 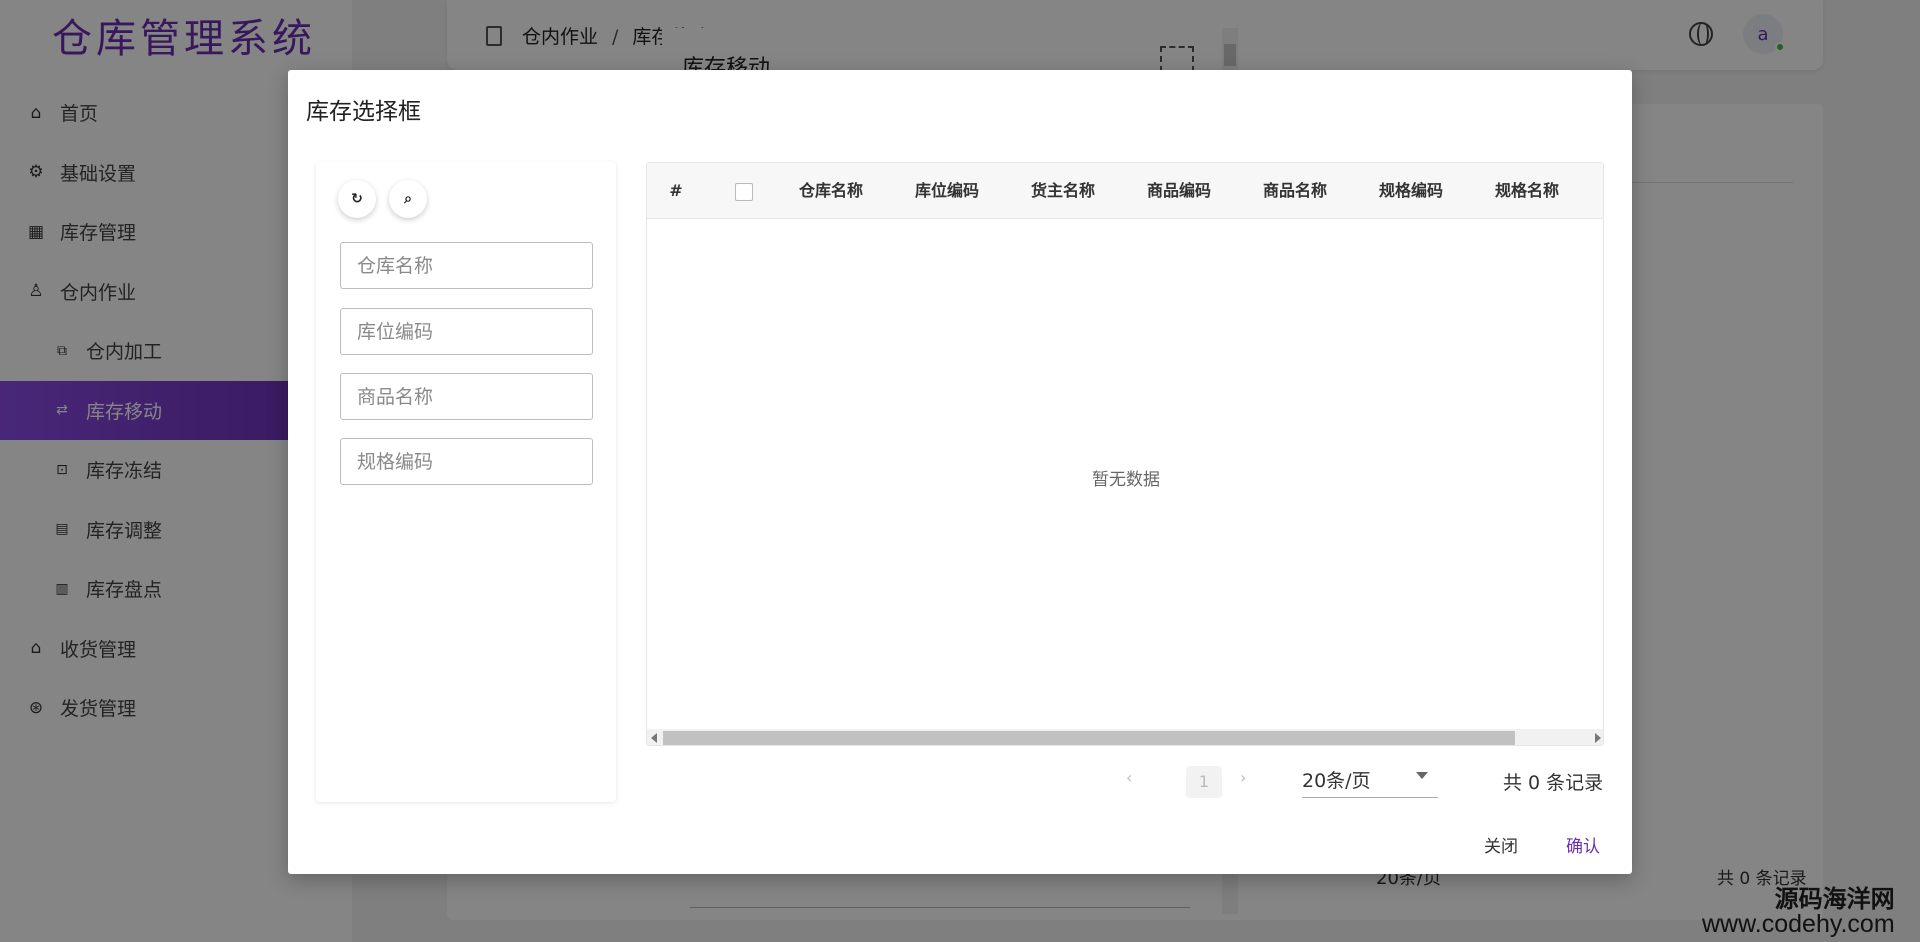 I want to click on warehouse-name-input, so click(x=466, y=265).